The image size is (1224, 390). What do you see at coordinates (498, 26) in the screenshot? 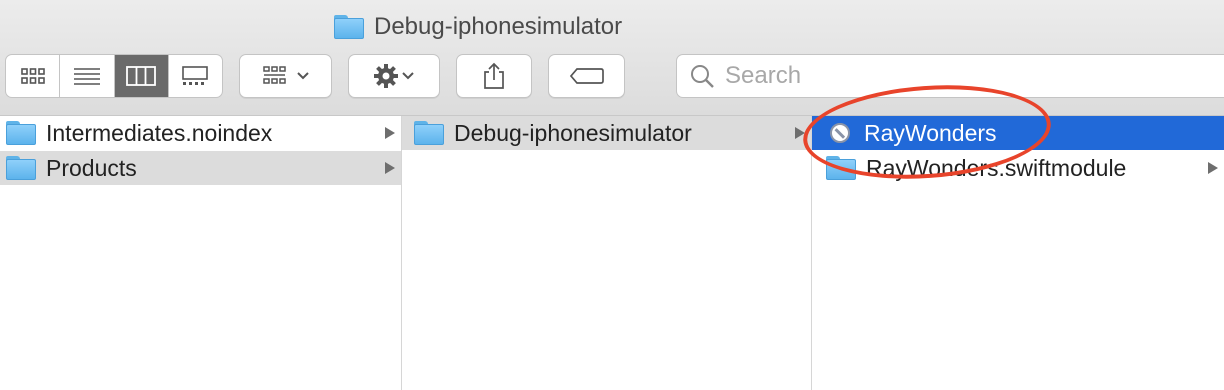
I see `window-title-text: Debug-iphonesimulator` at bounding box center [498, 26].